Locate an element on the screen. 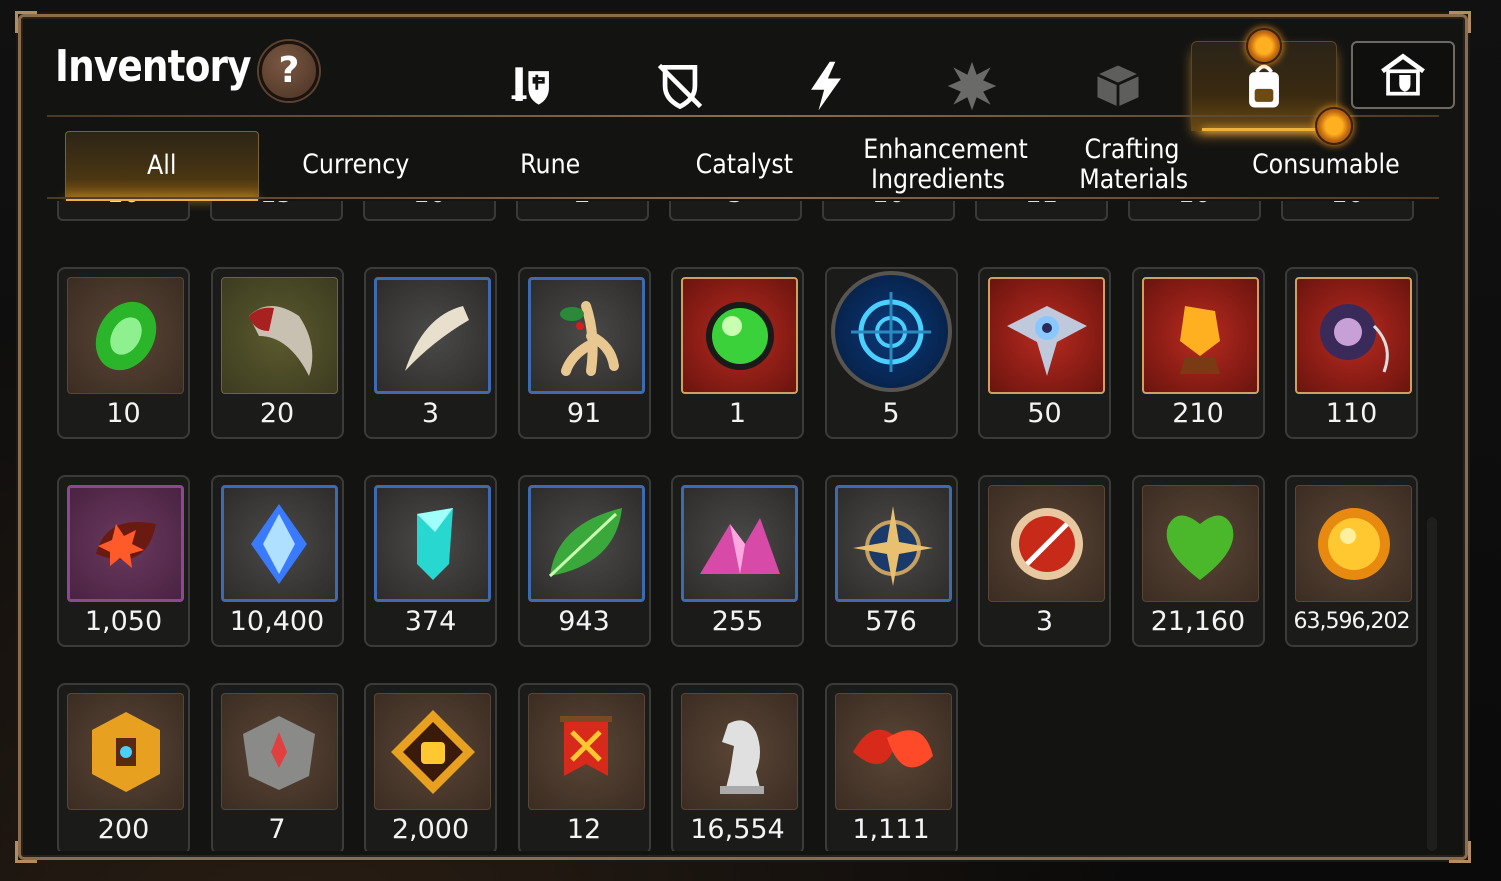 Image resolution: width=1501 pixels, height=881 pixels. item-slot: 943 is located at coordinates (584, 561).